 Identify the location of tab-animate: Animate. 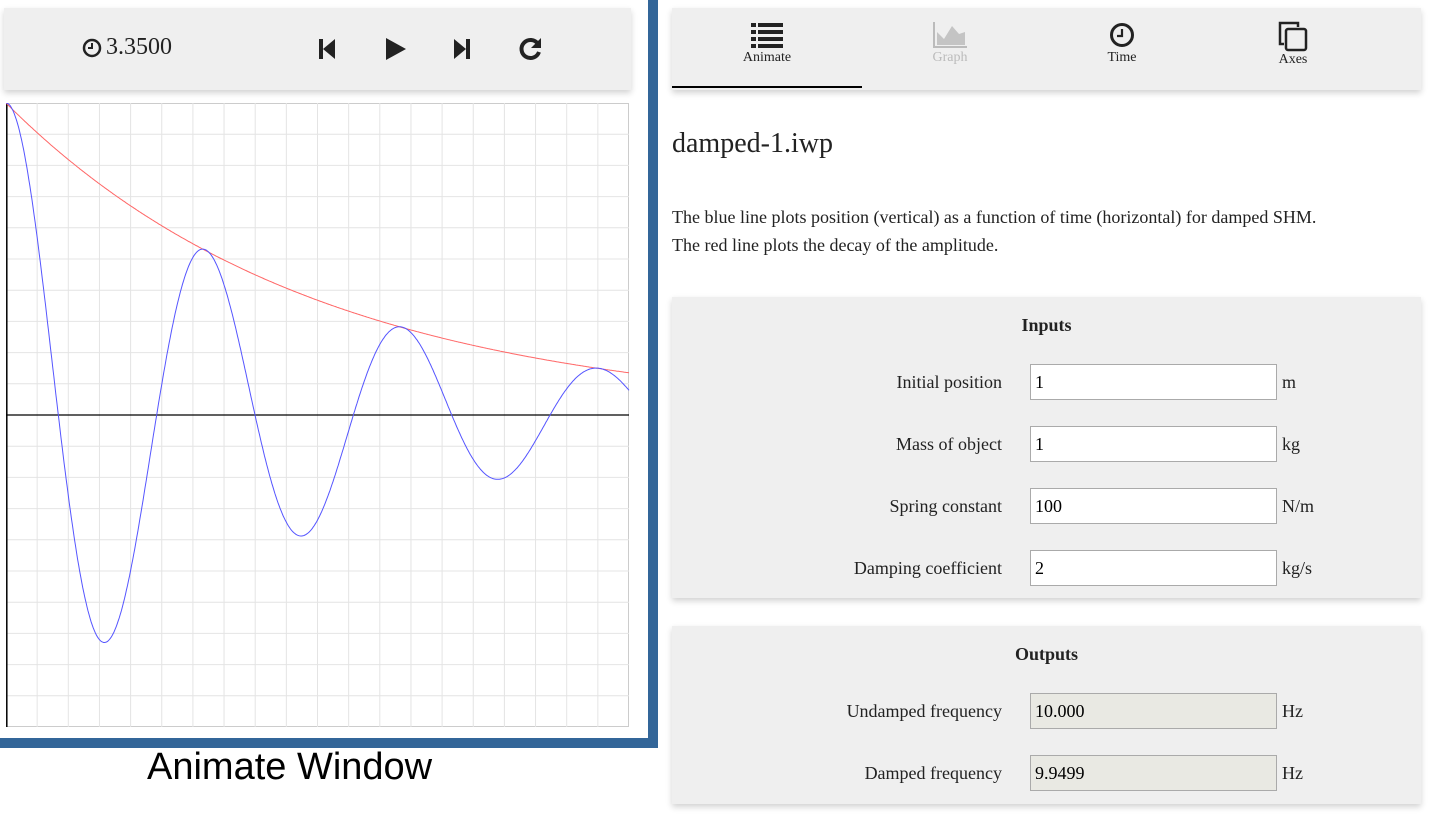
(767, 48).